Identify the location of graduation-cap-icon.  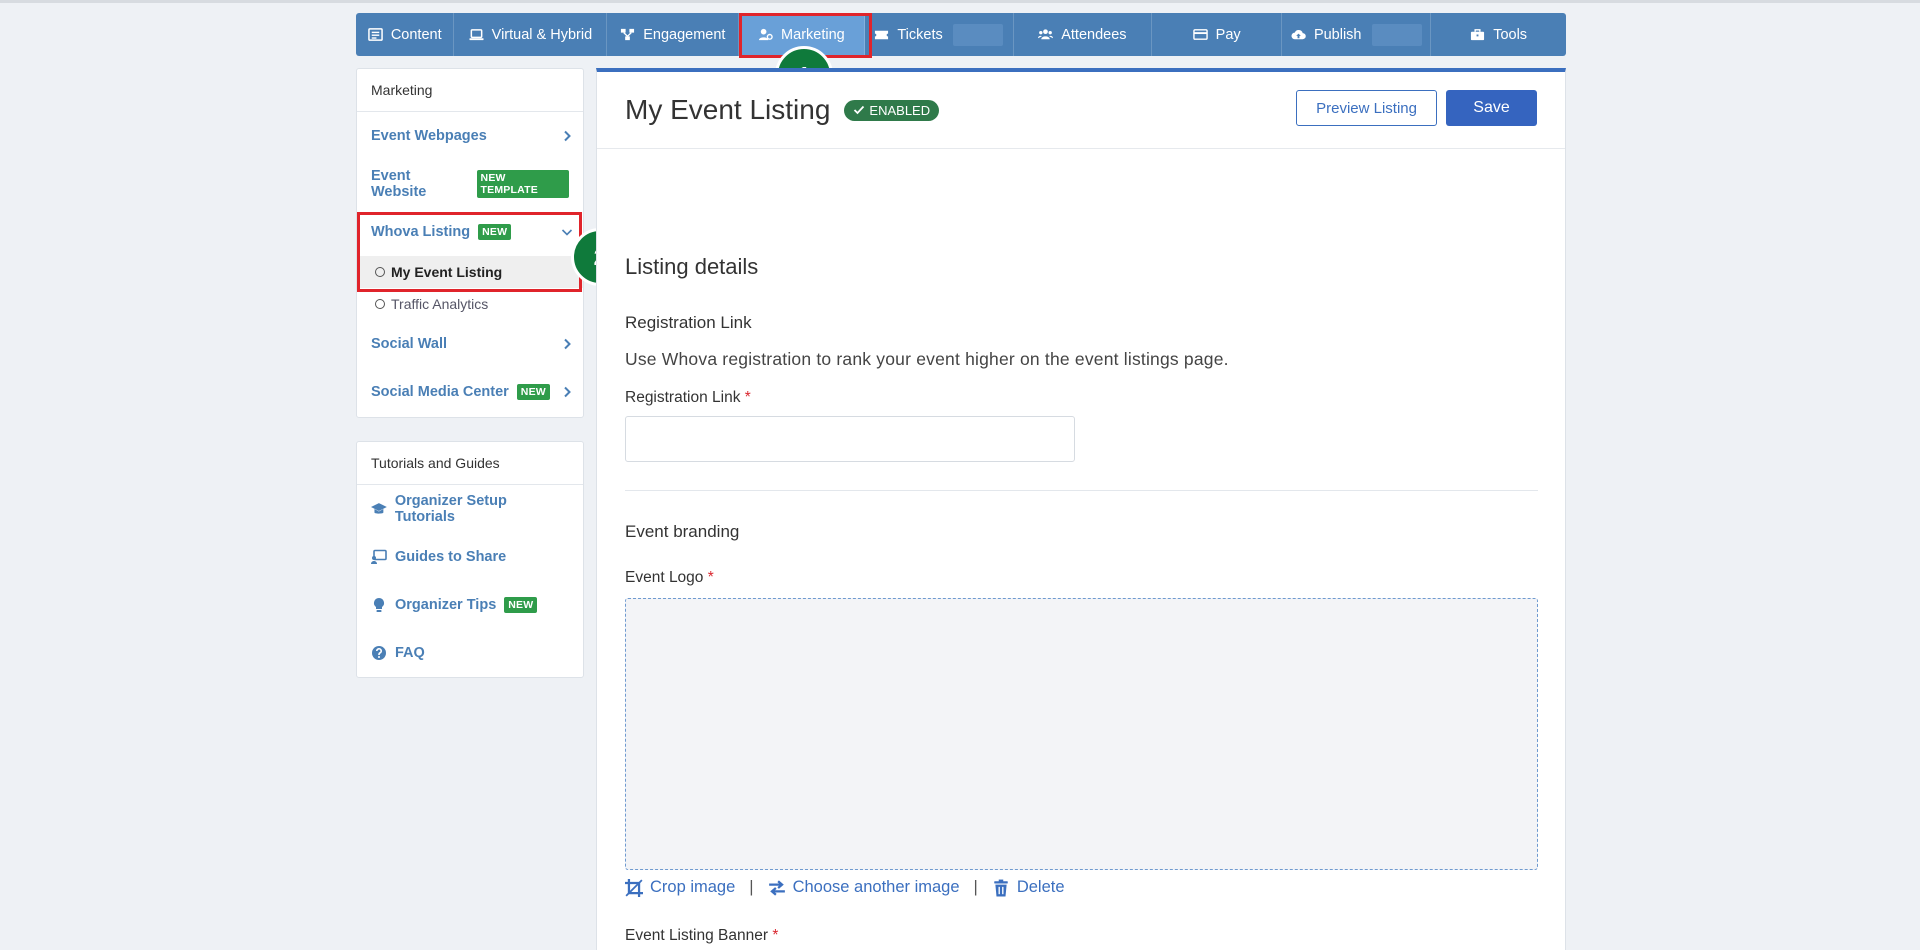
(379, 508).